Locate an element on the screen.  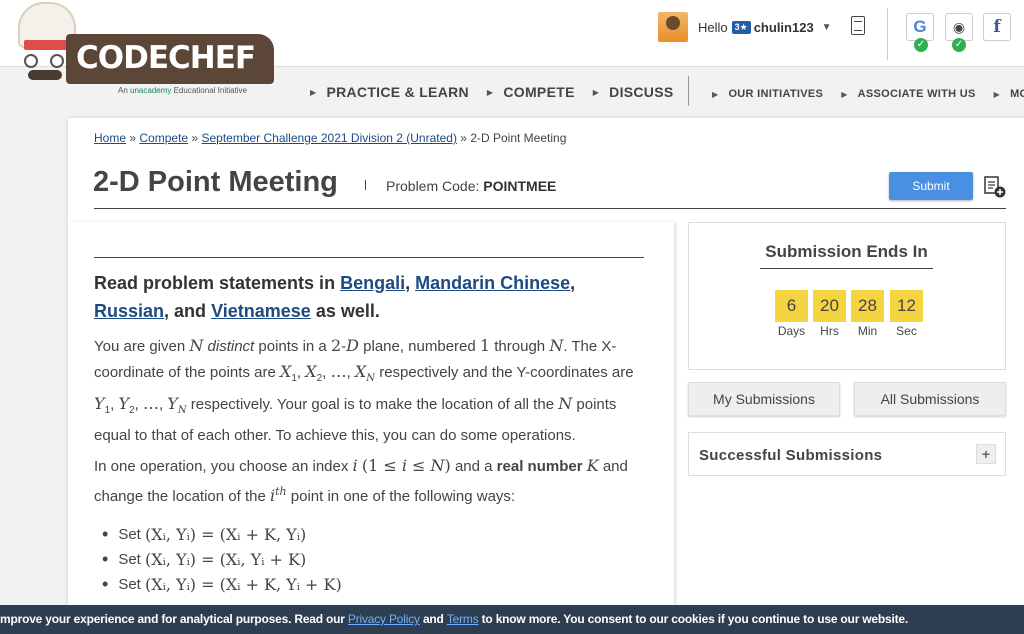
add-to-list-icon is located at coordinates (995, 187).